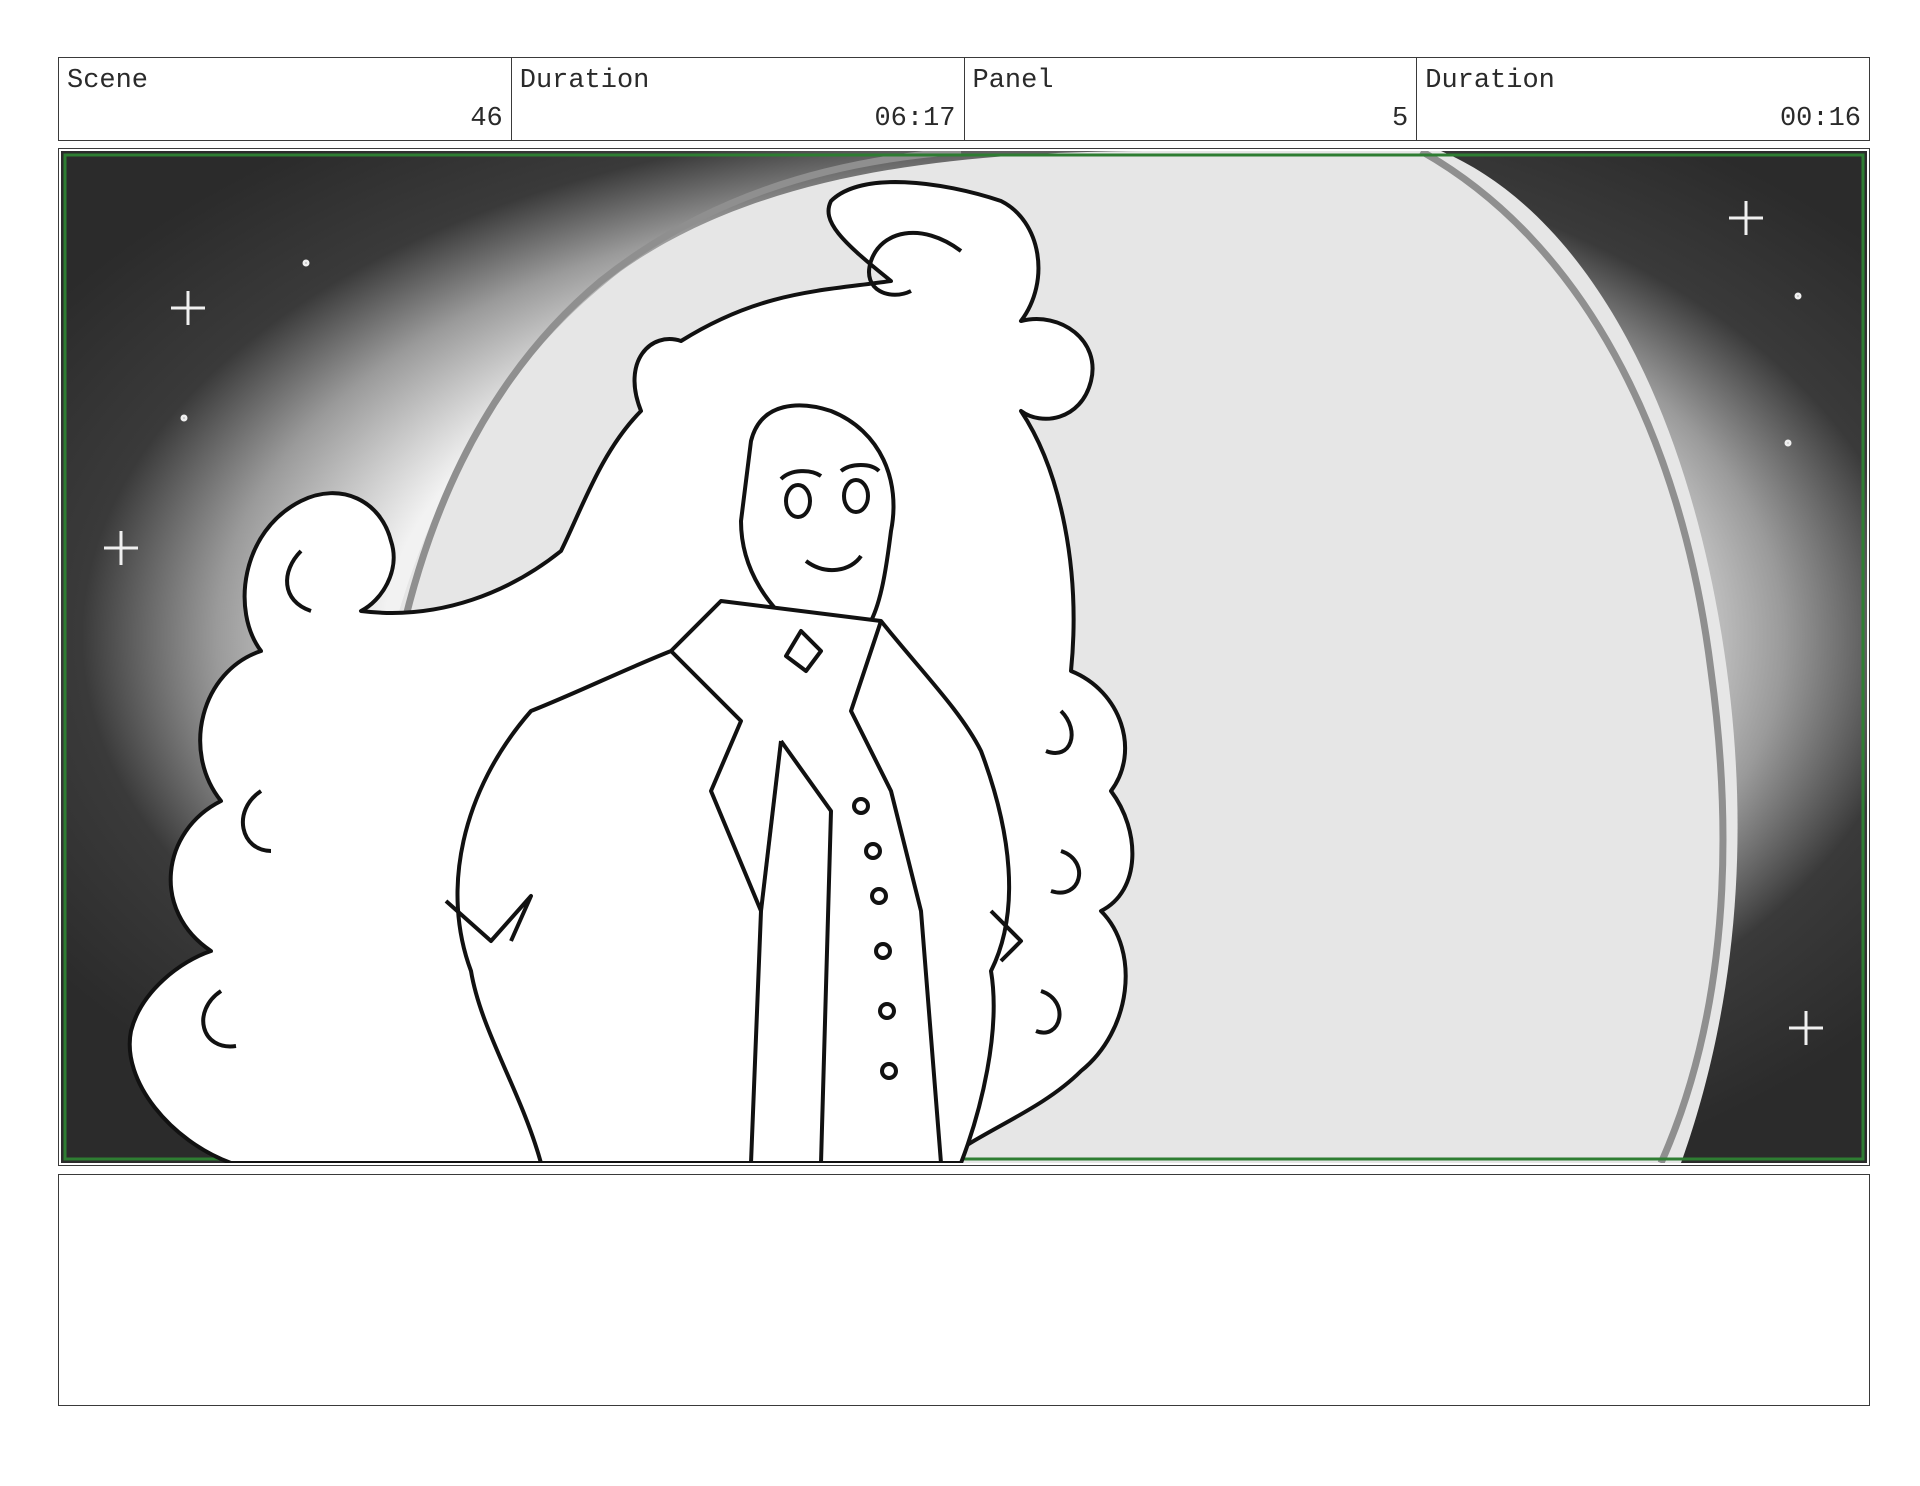 Image resolution: width=1920 pixels, height=1486 pixels. Describe the element at coordinates (964, 1290) in the screenshot. I see `panel-notes-box` at that location.